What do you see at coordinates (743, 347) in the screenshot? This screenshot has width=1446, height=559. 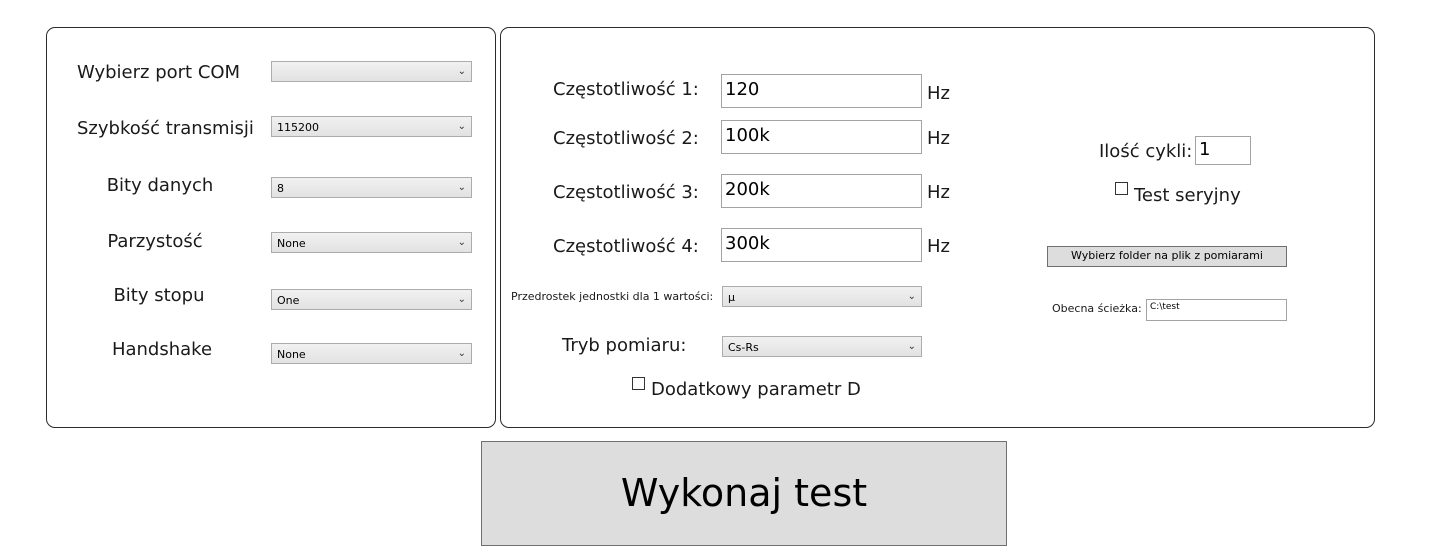 I see `measurement-mode-value: Cs-Rs` at bounding box center [743, 347].